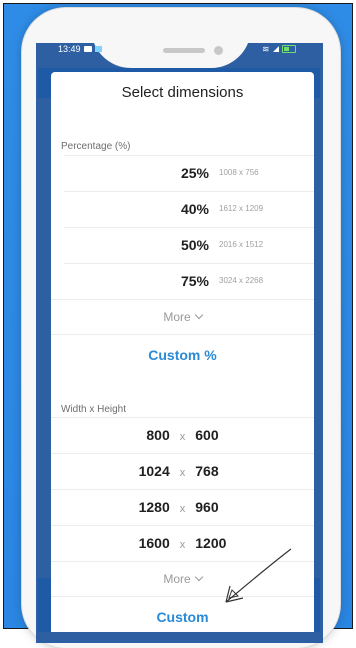 Image resolution: width=356 pixels, height=648 pixels. What do you see at coordinates (258, 575) in the screenshot?
I see `annotation-arrow-icon` at bounding box center [258, 575].